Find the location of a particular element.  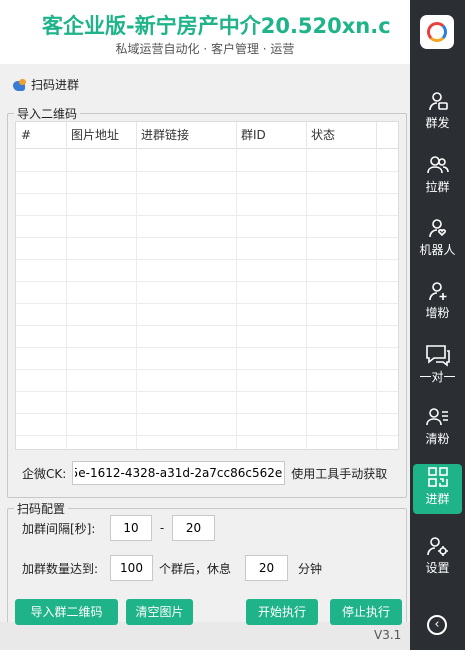

import-qr-button: 导入群二维码 is located at coordinates (66, 612).